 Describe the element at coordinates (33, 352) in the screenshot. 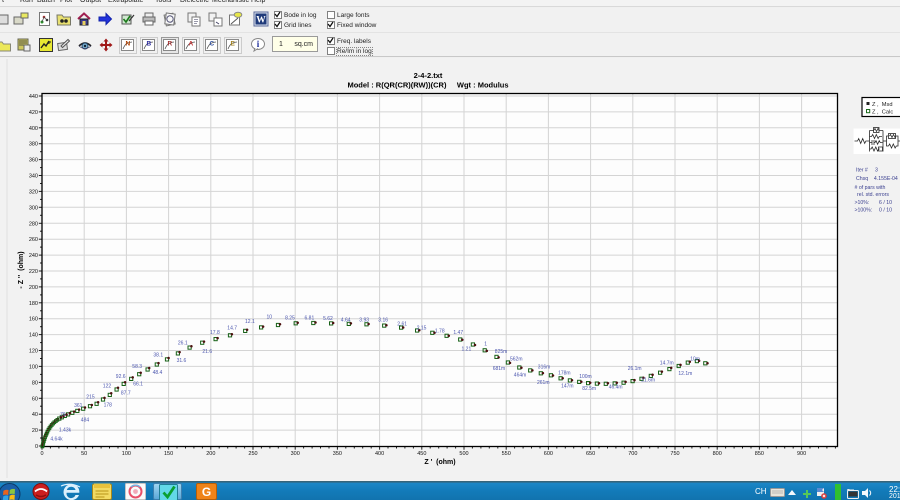

I see `svg-text: 120` at that location.